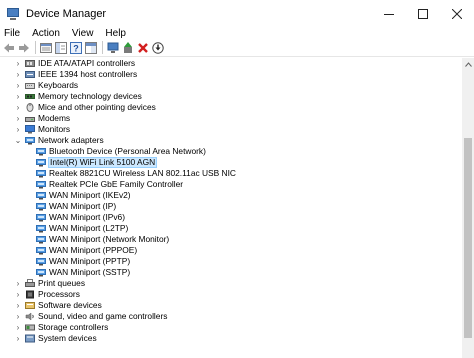 The image size is (474, 358). I want to click on help-button: ?, so click(75, 47).